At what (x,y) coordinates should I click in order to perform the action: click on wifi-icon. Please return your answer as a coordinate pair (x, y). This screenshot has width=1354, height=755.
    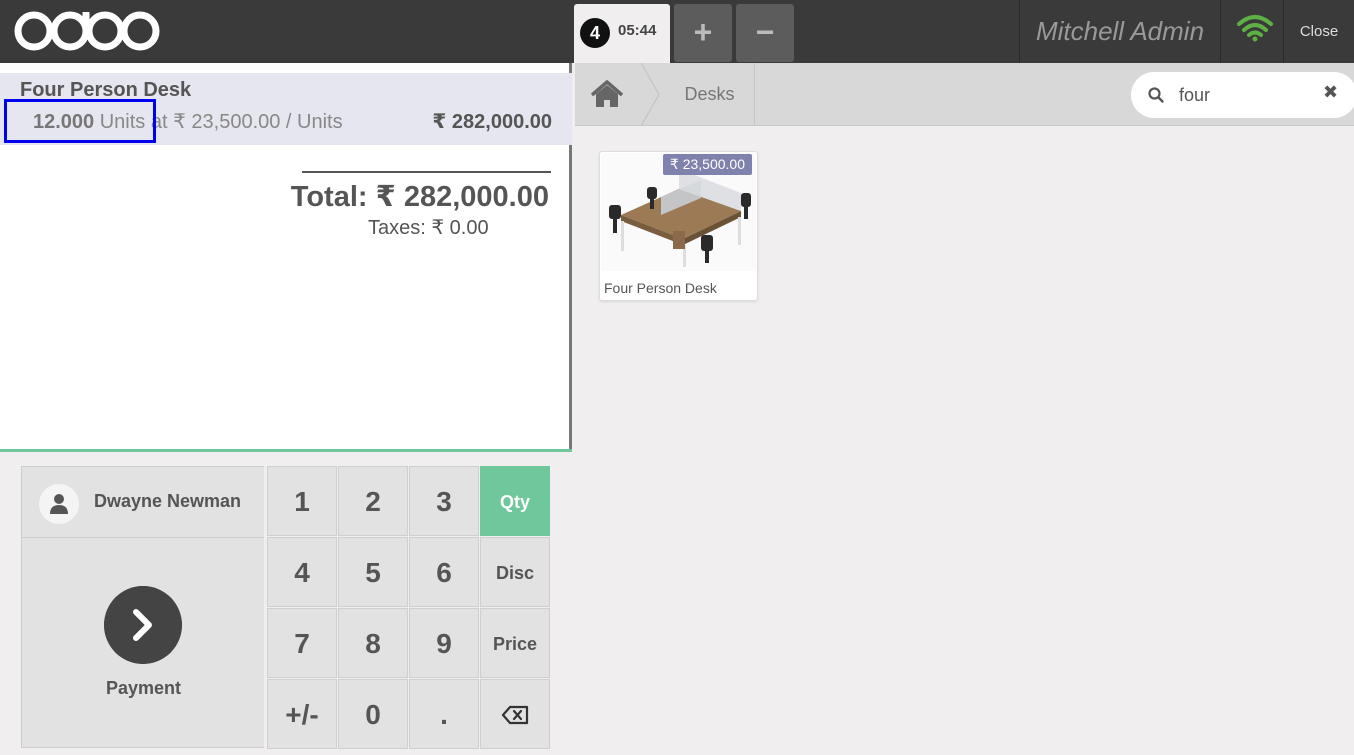
    Looking at the image, I should click on (1255, 28).